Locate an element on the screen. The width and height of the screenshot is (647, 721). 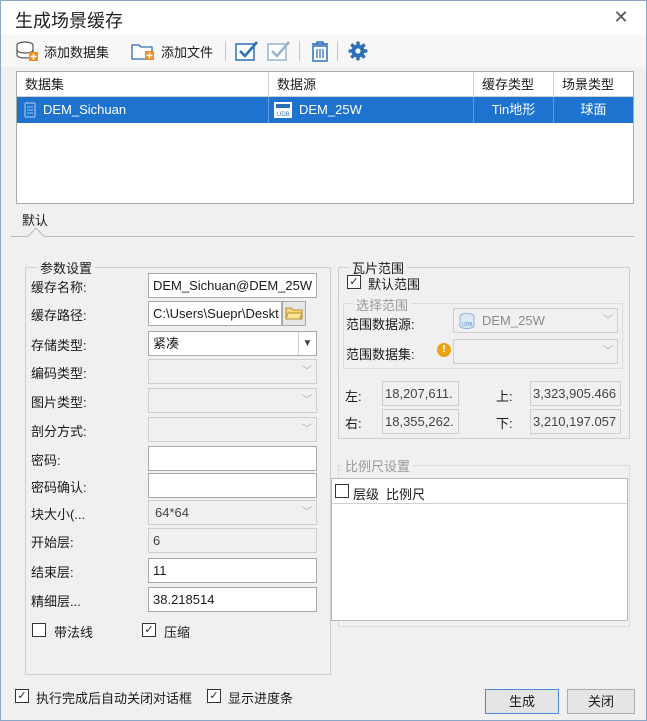
encoding-type-label: 编码类型: is located at coordinates (59, 373).